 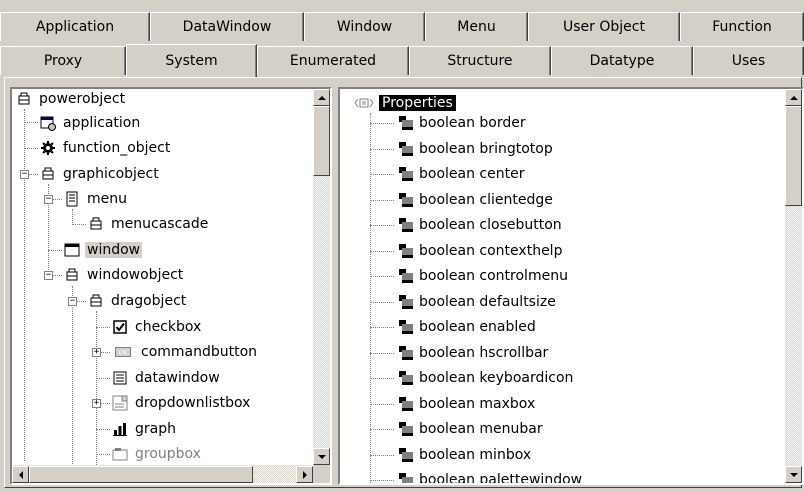 I want to click on property-item: boolean palettewindow, so click(x=490, y=477).